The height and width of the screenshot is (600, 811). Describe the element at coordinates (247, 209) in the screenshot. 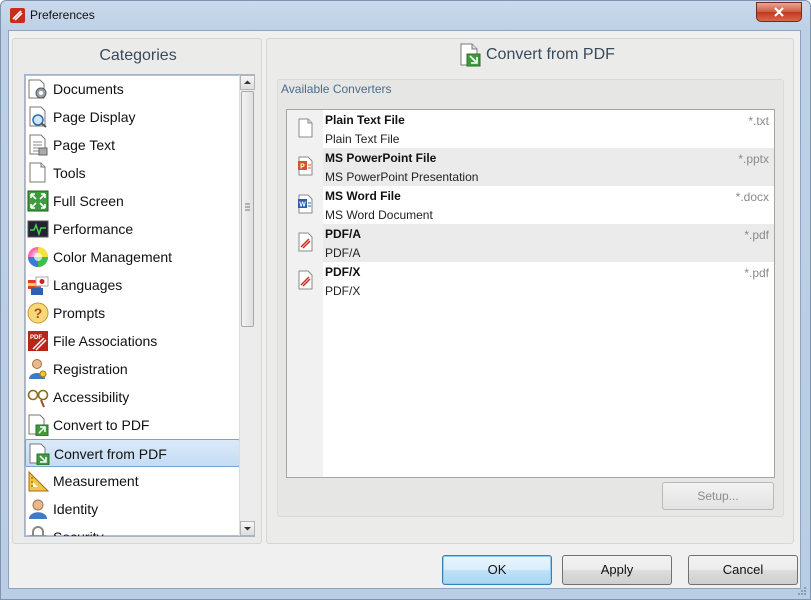

I see `scroll-thumb` at that location.